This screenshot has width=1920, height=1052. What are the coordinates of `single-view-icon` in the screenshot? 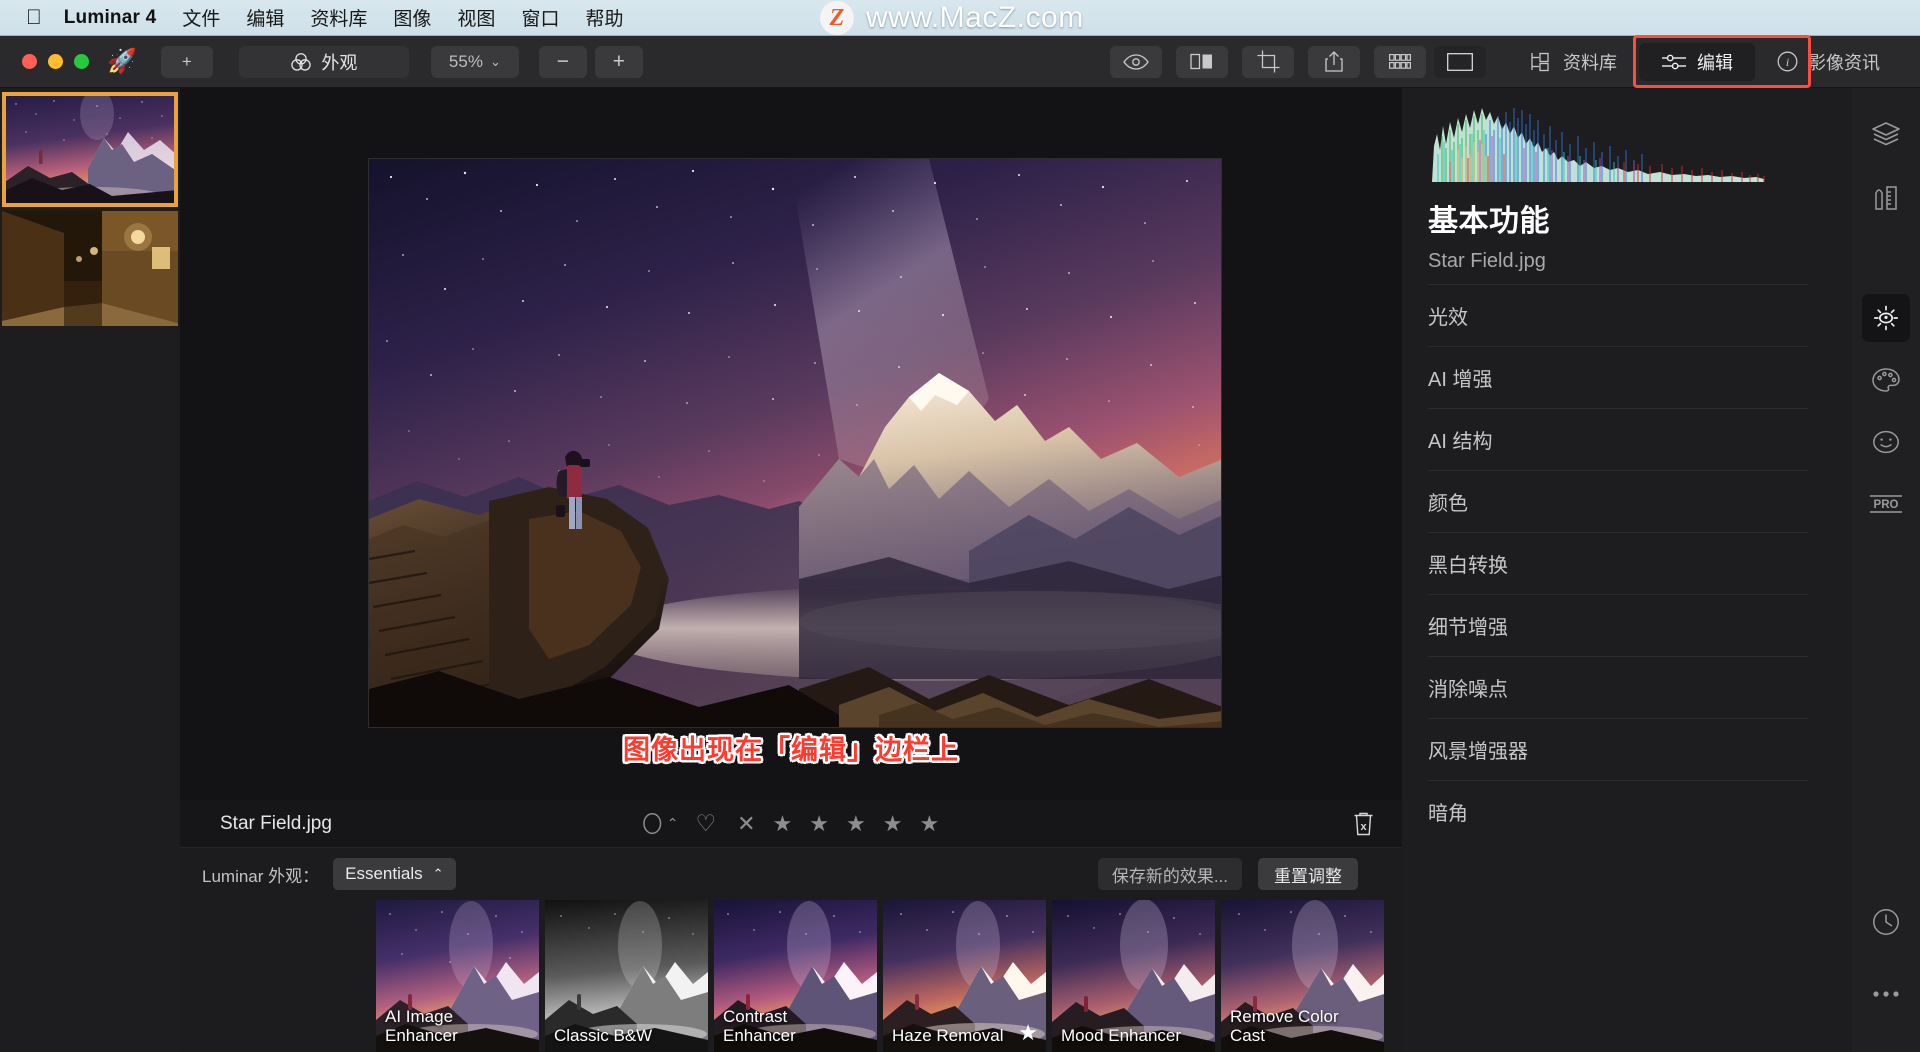 It's located at (1460, 61).